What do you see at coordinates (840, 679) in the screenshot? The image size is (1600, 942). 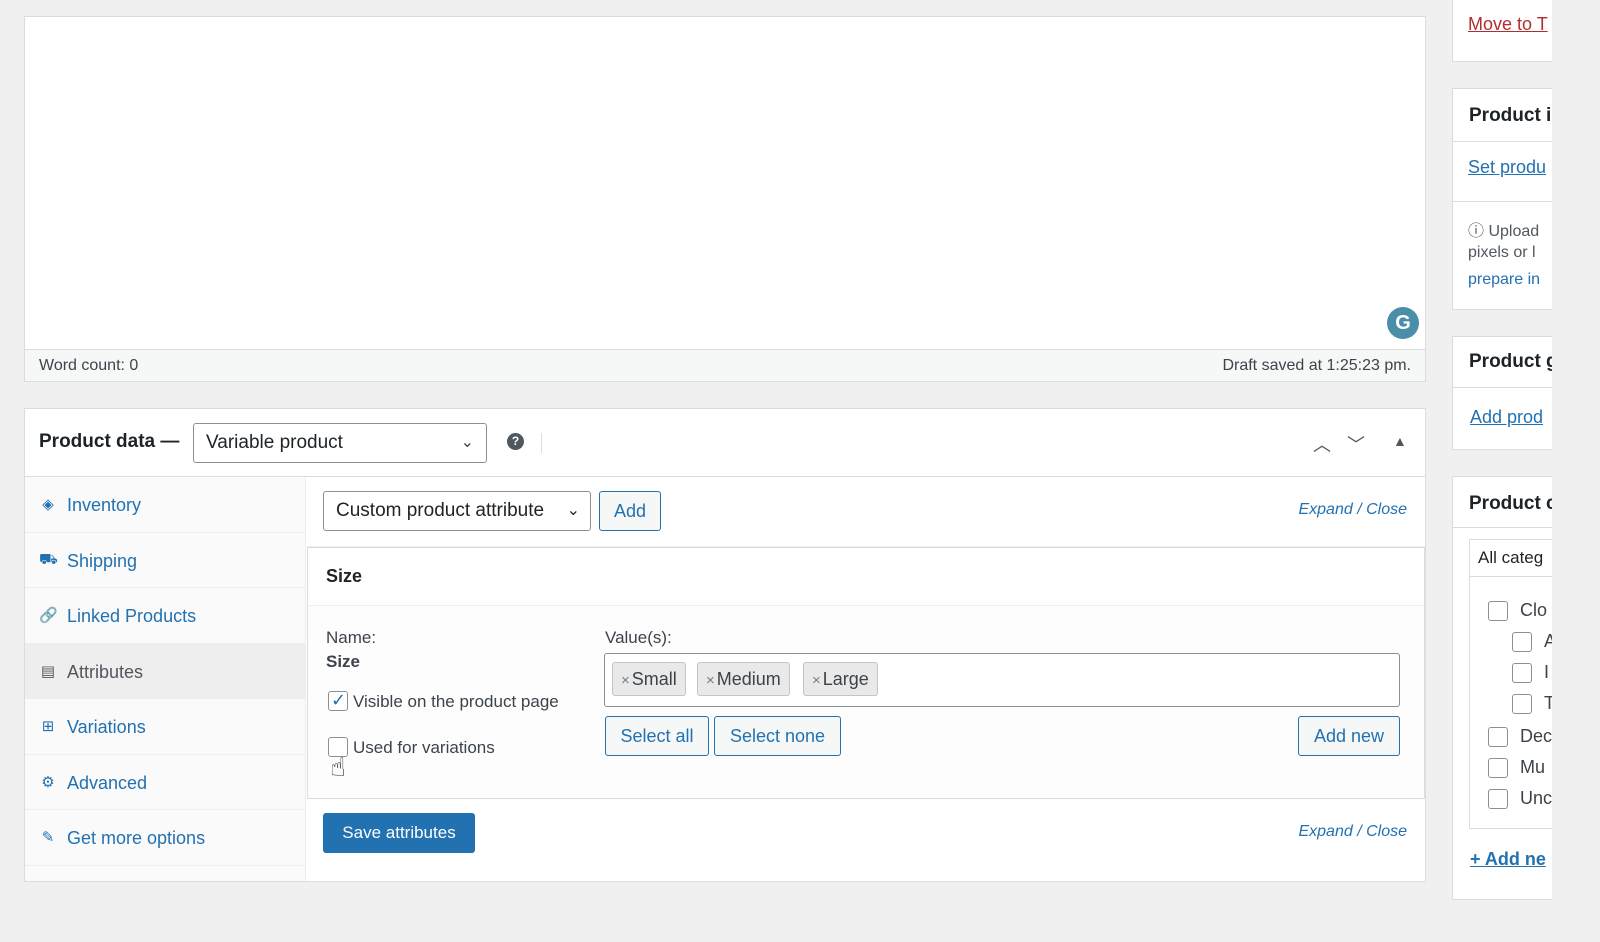 I see `value-token-large: × Large` at bounding box center [840, 679].